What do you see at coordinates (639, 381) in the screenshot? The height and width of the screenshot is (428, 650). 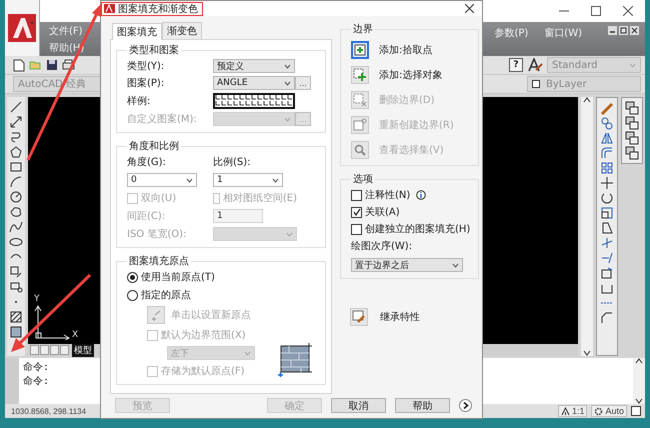 I see `command-scrollbar` at bounding box center [639, 381].